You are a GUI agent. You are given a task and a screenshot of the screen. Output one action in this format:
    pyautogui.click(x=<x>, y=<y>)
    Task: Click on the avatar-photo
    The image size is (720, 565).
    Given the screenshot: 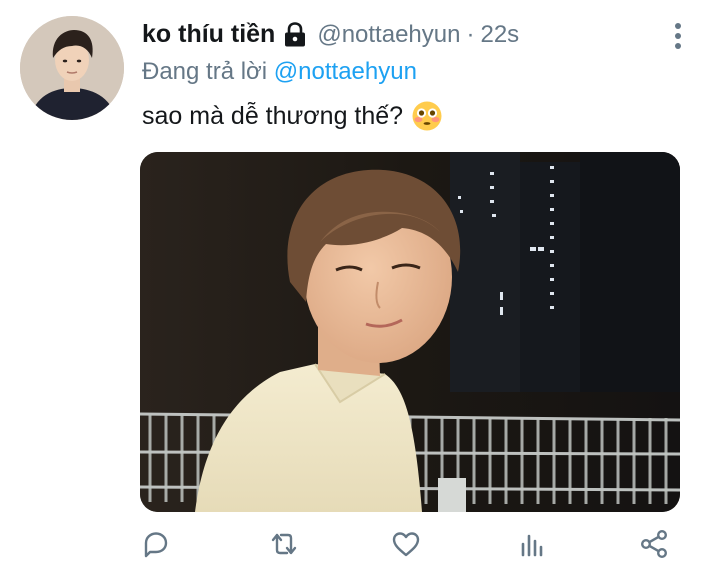 What is the action you would take?
    pyautogui.click(x=72, y=68)
    